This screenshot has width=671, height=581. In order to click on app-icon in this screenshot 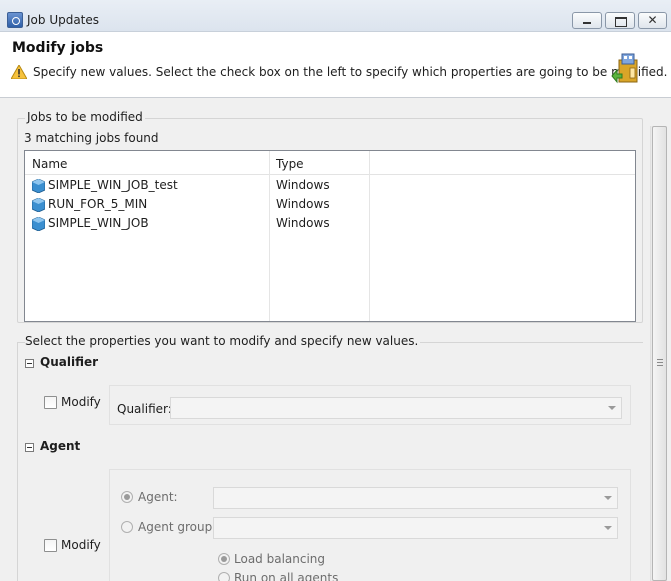, I will do `click(15, 20)`.